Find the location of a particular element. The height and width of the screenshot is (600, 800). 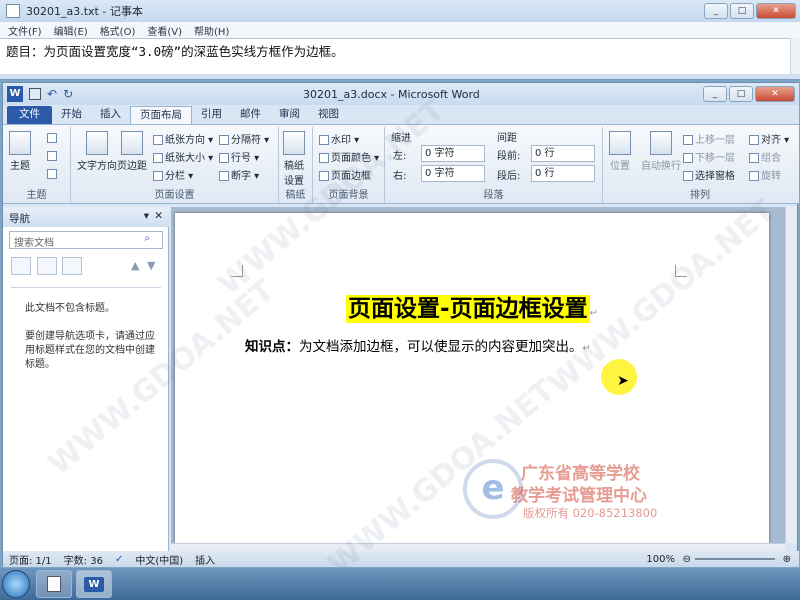

watermark-button: 水印 ▾ is located at coordinates (339, 138).